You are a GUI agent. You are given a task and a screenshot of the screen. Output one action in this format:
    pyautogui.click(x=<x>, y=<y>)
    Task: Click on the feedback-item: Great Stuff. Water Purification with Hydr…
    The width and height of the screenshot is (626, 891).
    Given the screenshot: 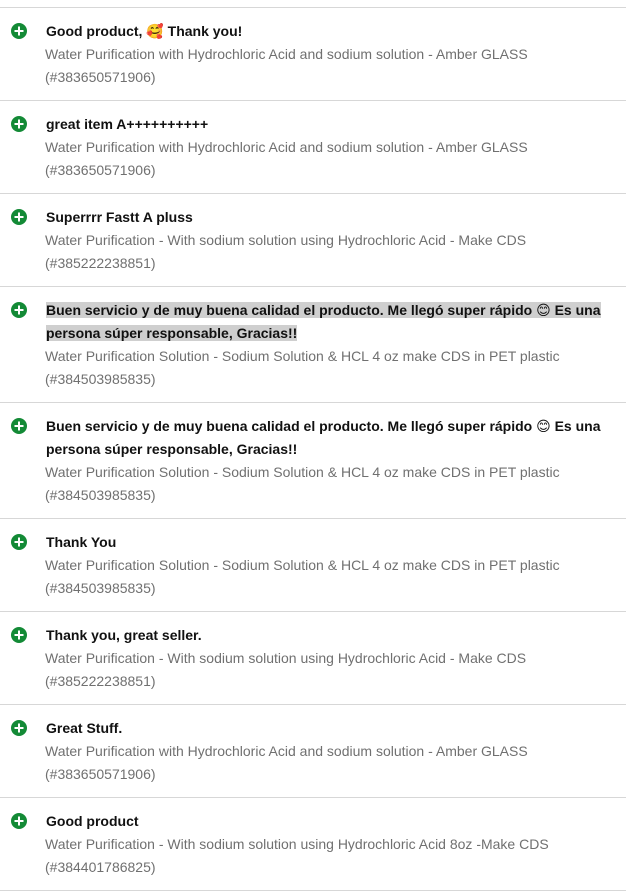 What is the action you would take?
    pyautogui.click(x=313, y=751)
    